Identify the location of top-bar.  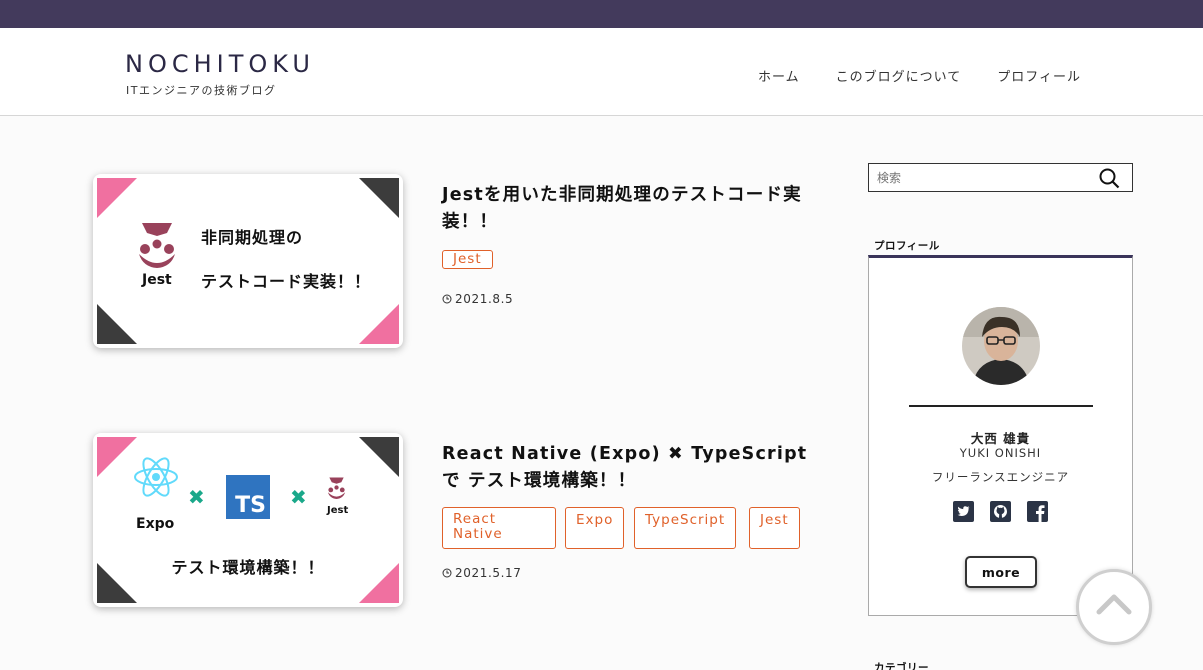
(601, 14).